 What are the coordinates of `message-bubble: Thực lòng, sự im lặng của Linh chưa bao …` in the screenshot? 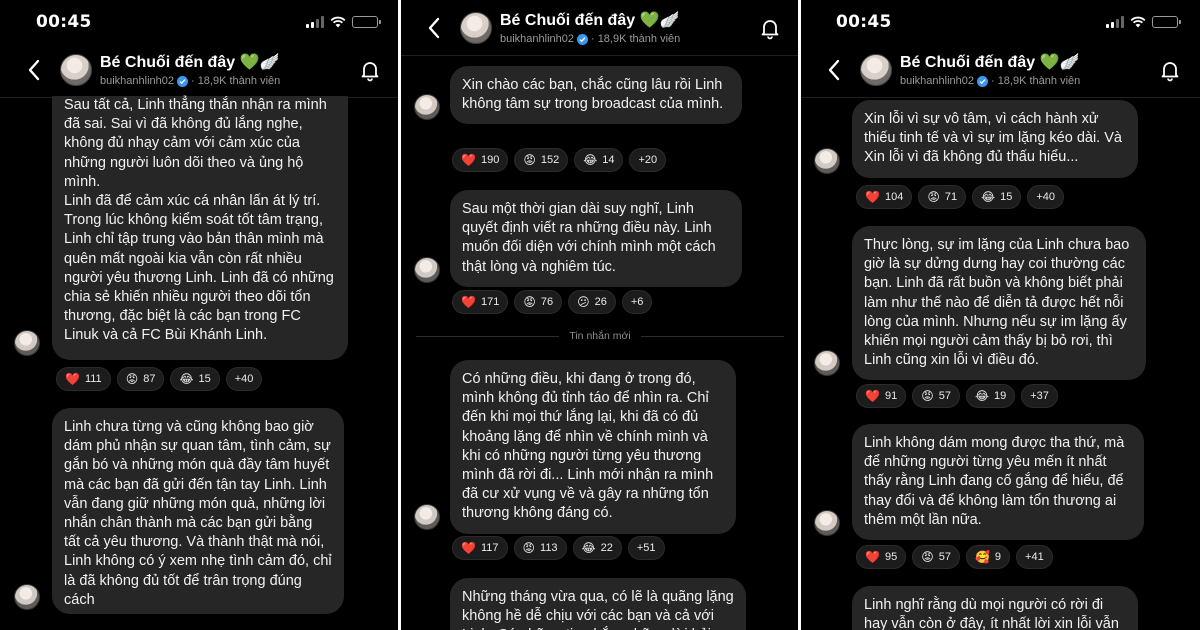 It's located at (999, 303).